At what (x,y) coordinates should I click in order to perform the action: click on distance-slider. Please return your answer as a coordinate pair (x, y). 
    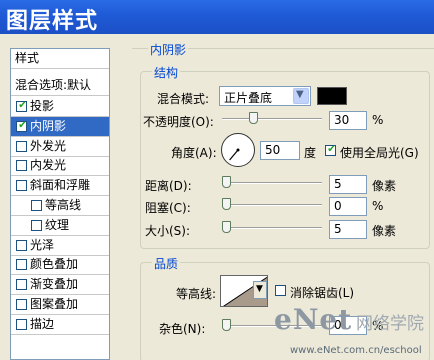
    Looking at the image, I should click on (272, 183).